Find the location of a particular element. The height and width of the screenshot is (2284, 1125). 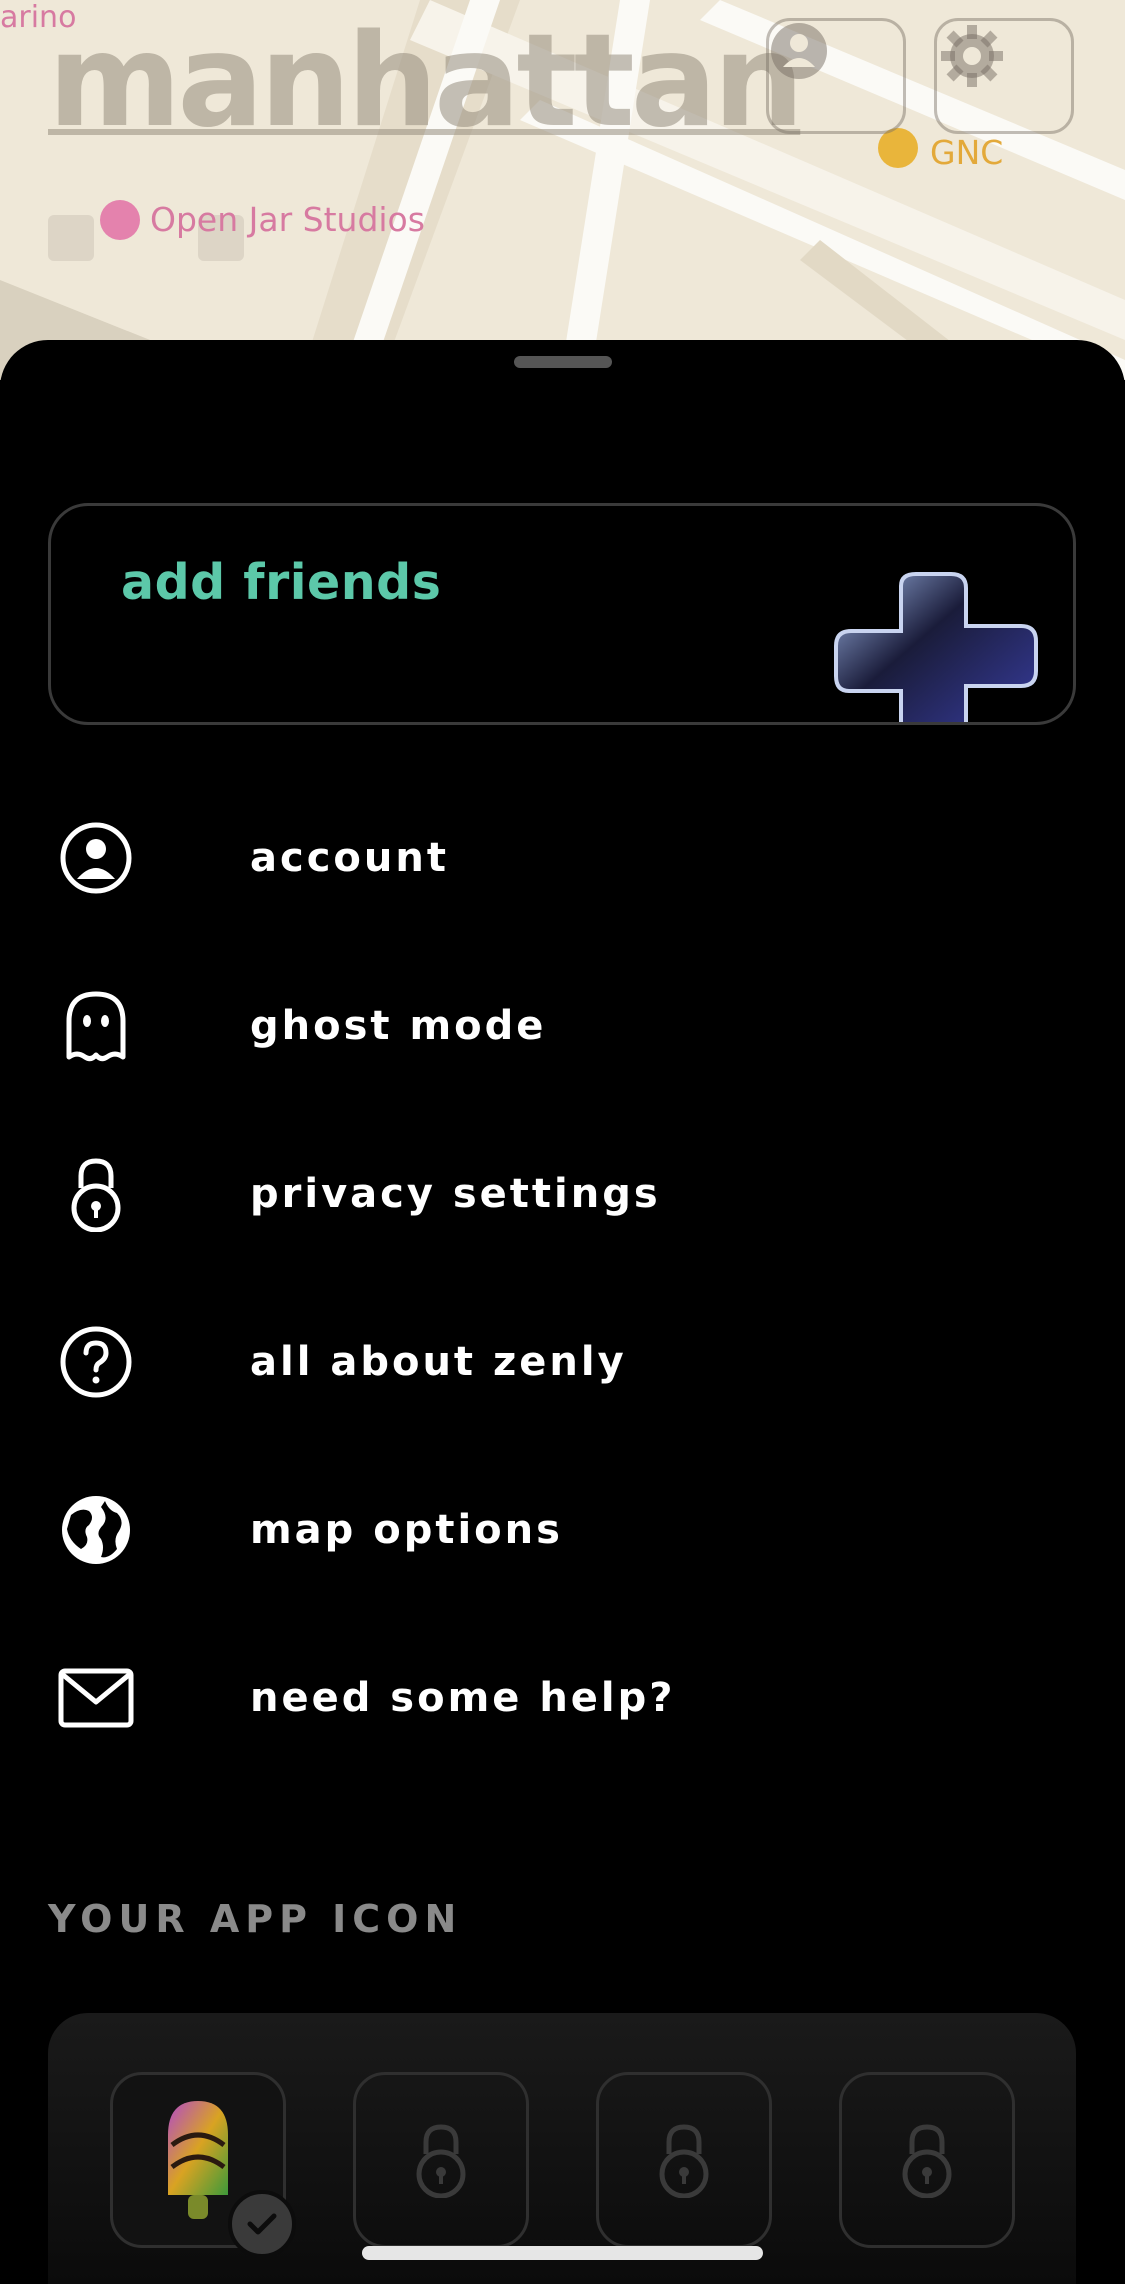

add-friends-button: add friends is located at coordinates (562, 614).